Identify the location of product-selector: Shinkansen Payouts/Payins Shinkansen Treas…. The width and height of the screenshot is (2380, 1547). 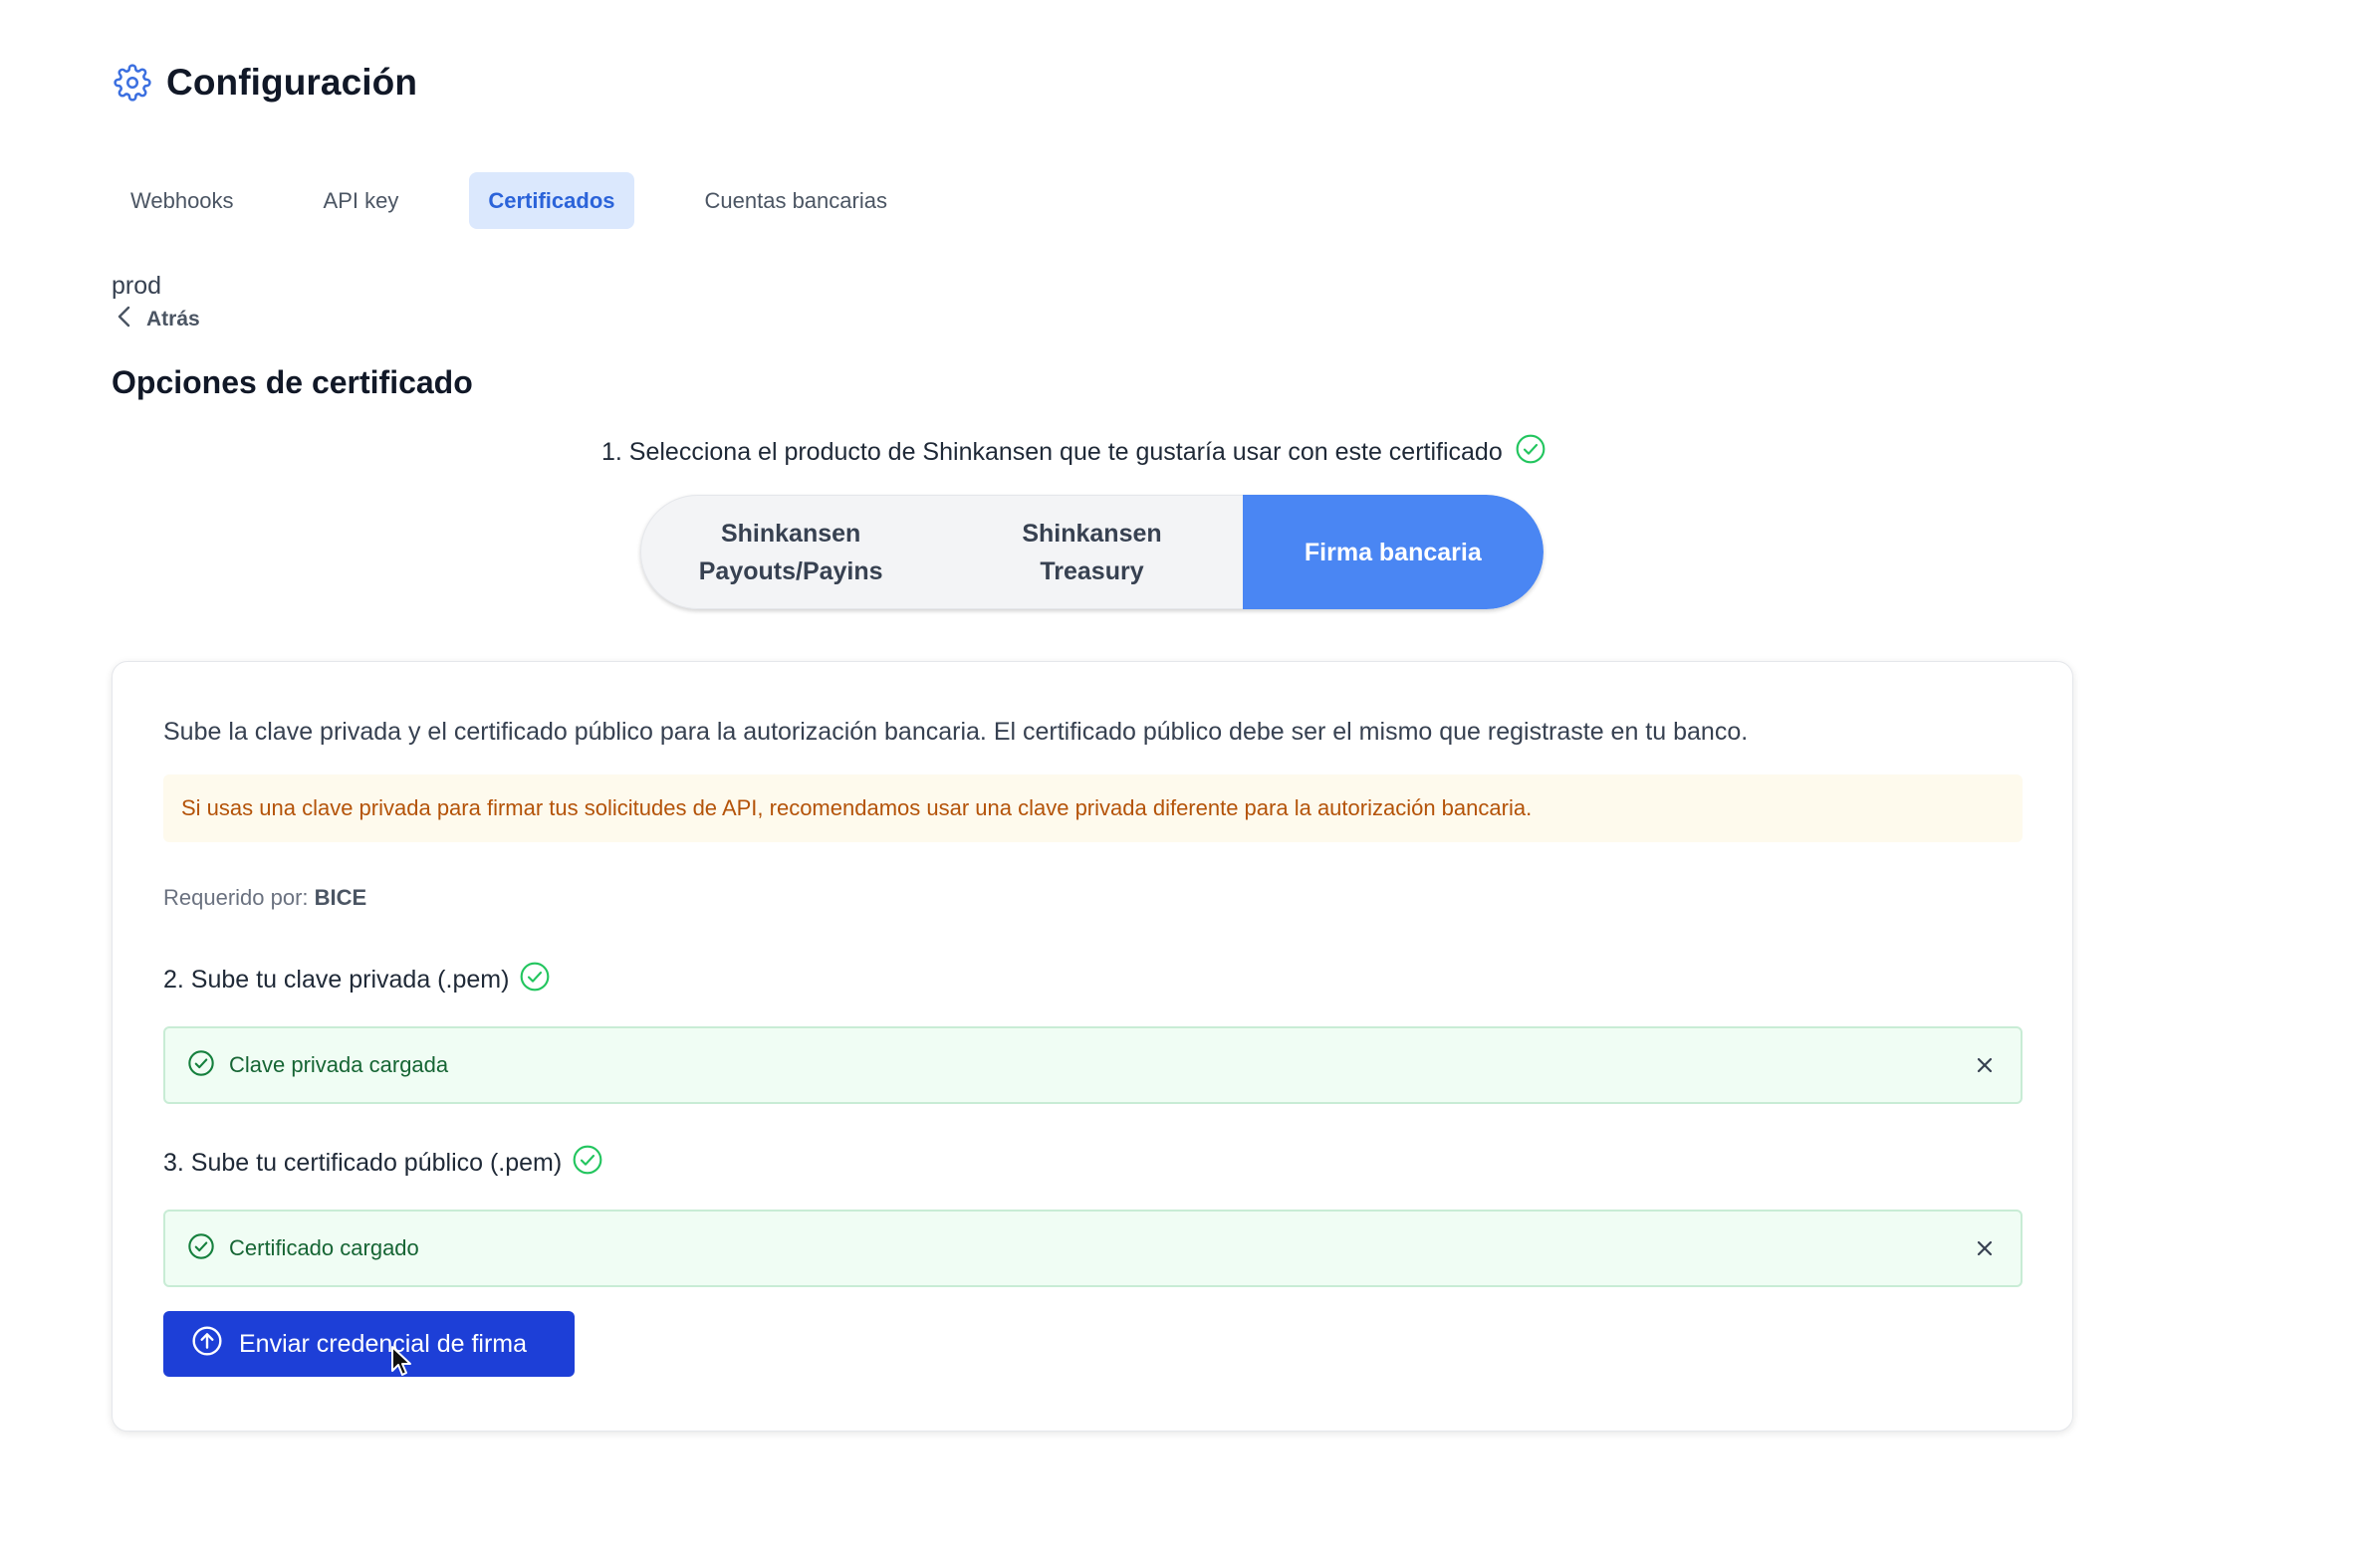
(1092, 552).